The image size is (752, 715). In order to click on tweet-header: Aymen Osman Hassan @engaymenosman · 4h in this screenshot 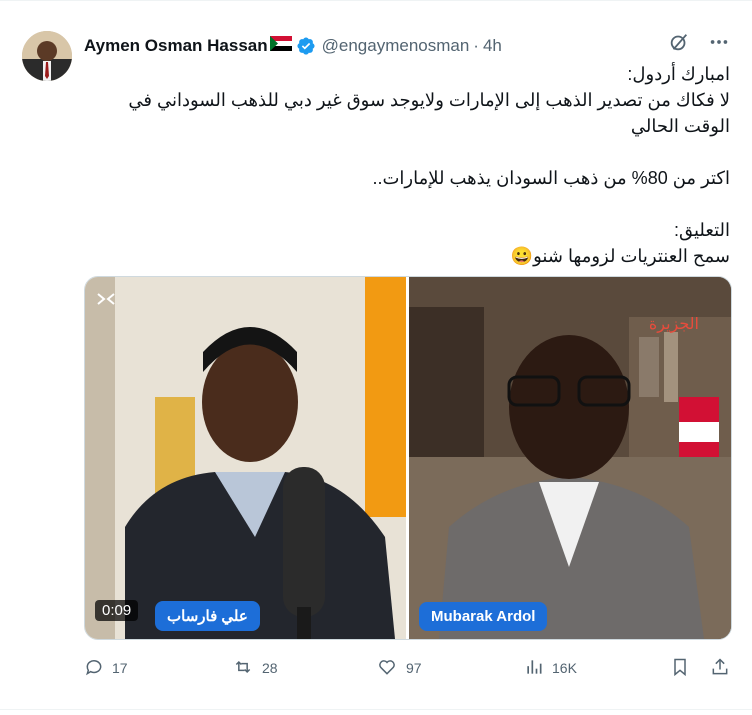, I will do `click(293, 46)`.